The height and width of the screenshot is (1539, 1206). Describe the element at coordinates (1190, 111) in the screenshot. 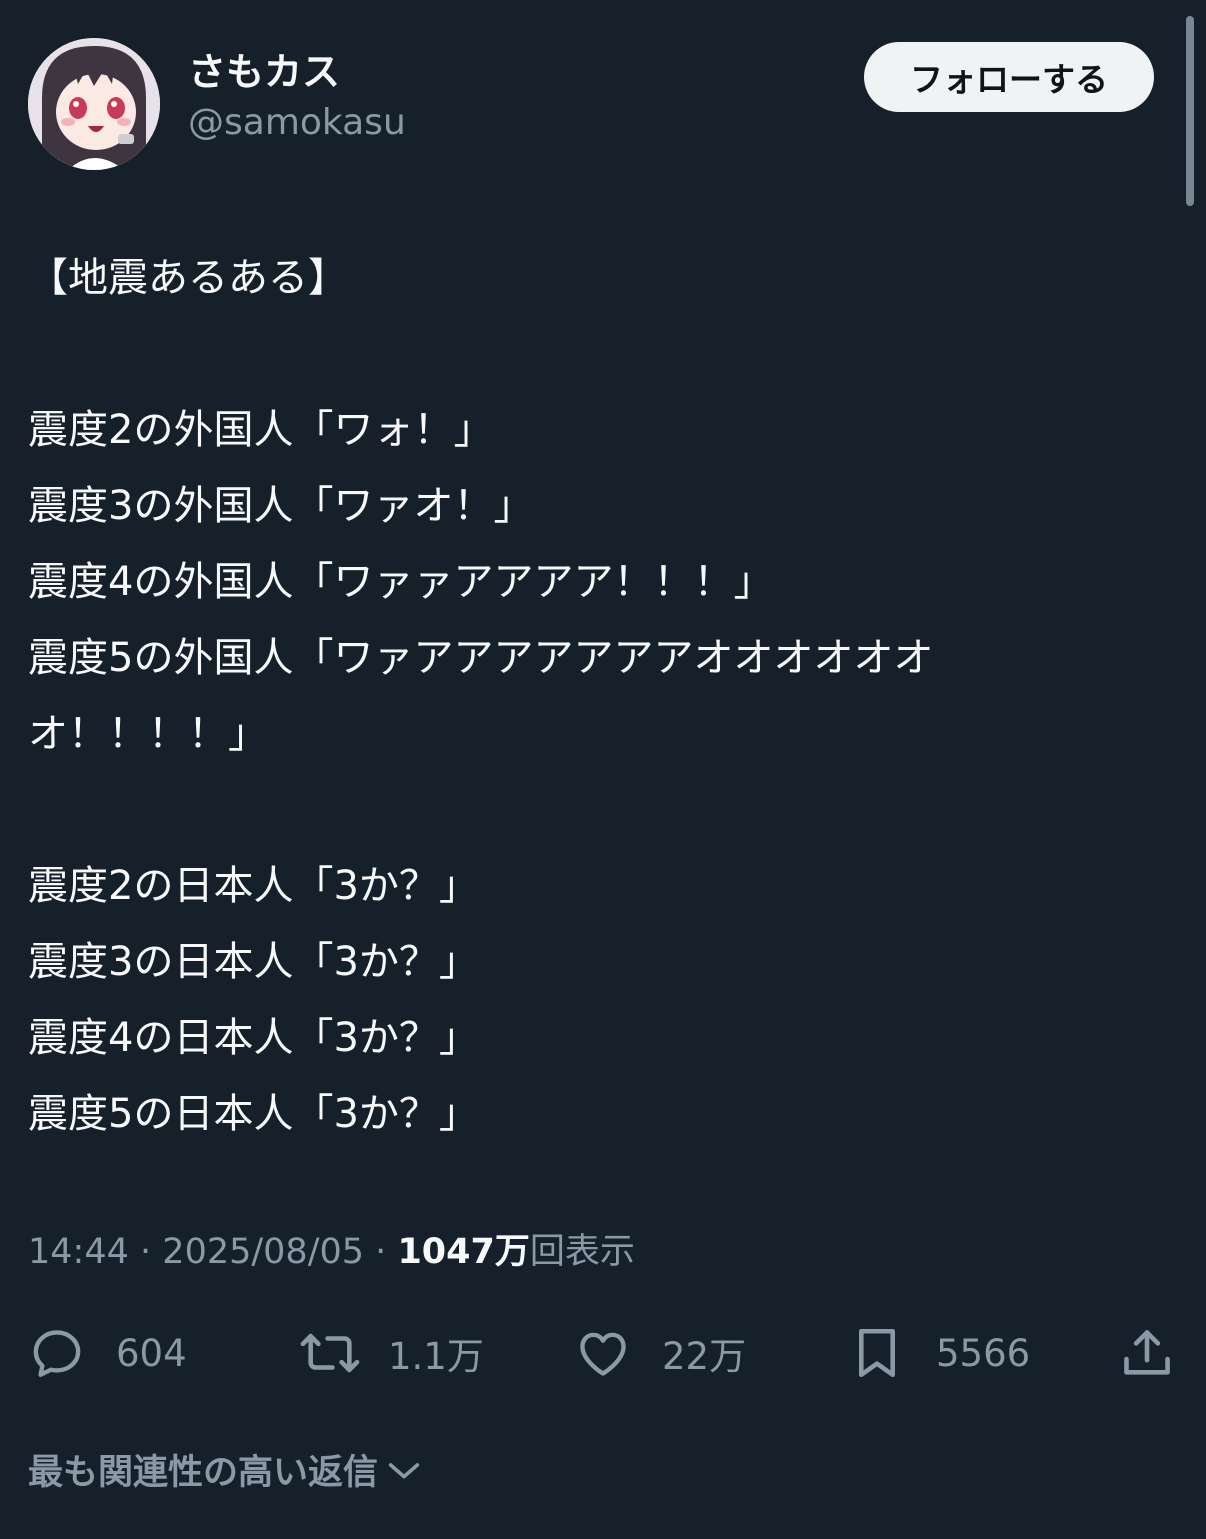

I see `scrollbar` at that location.